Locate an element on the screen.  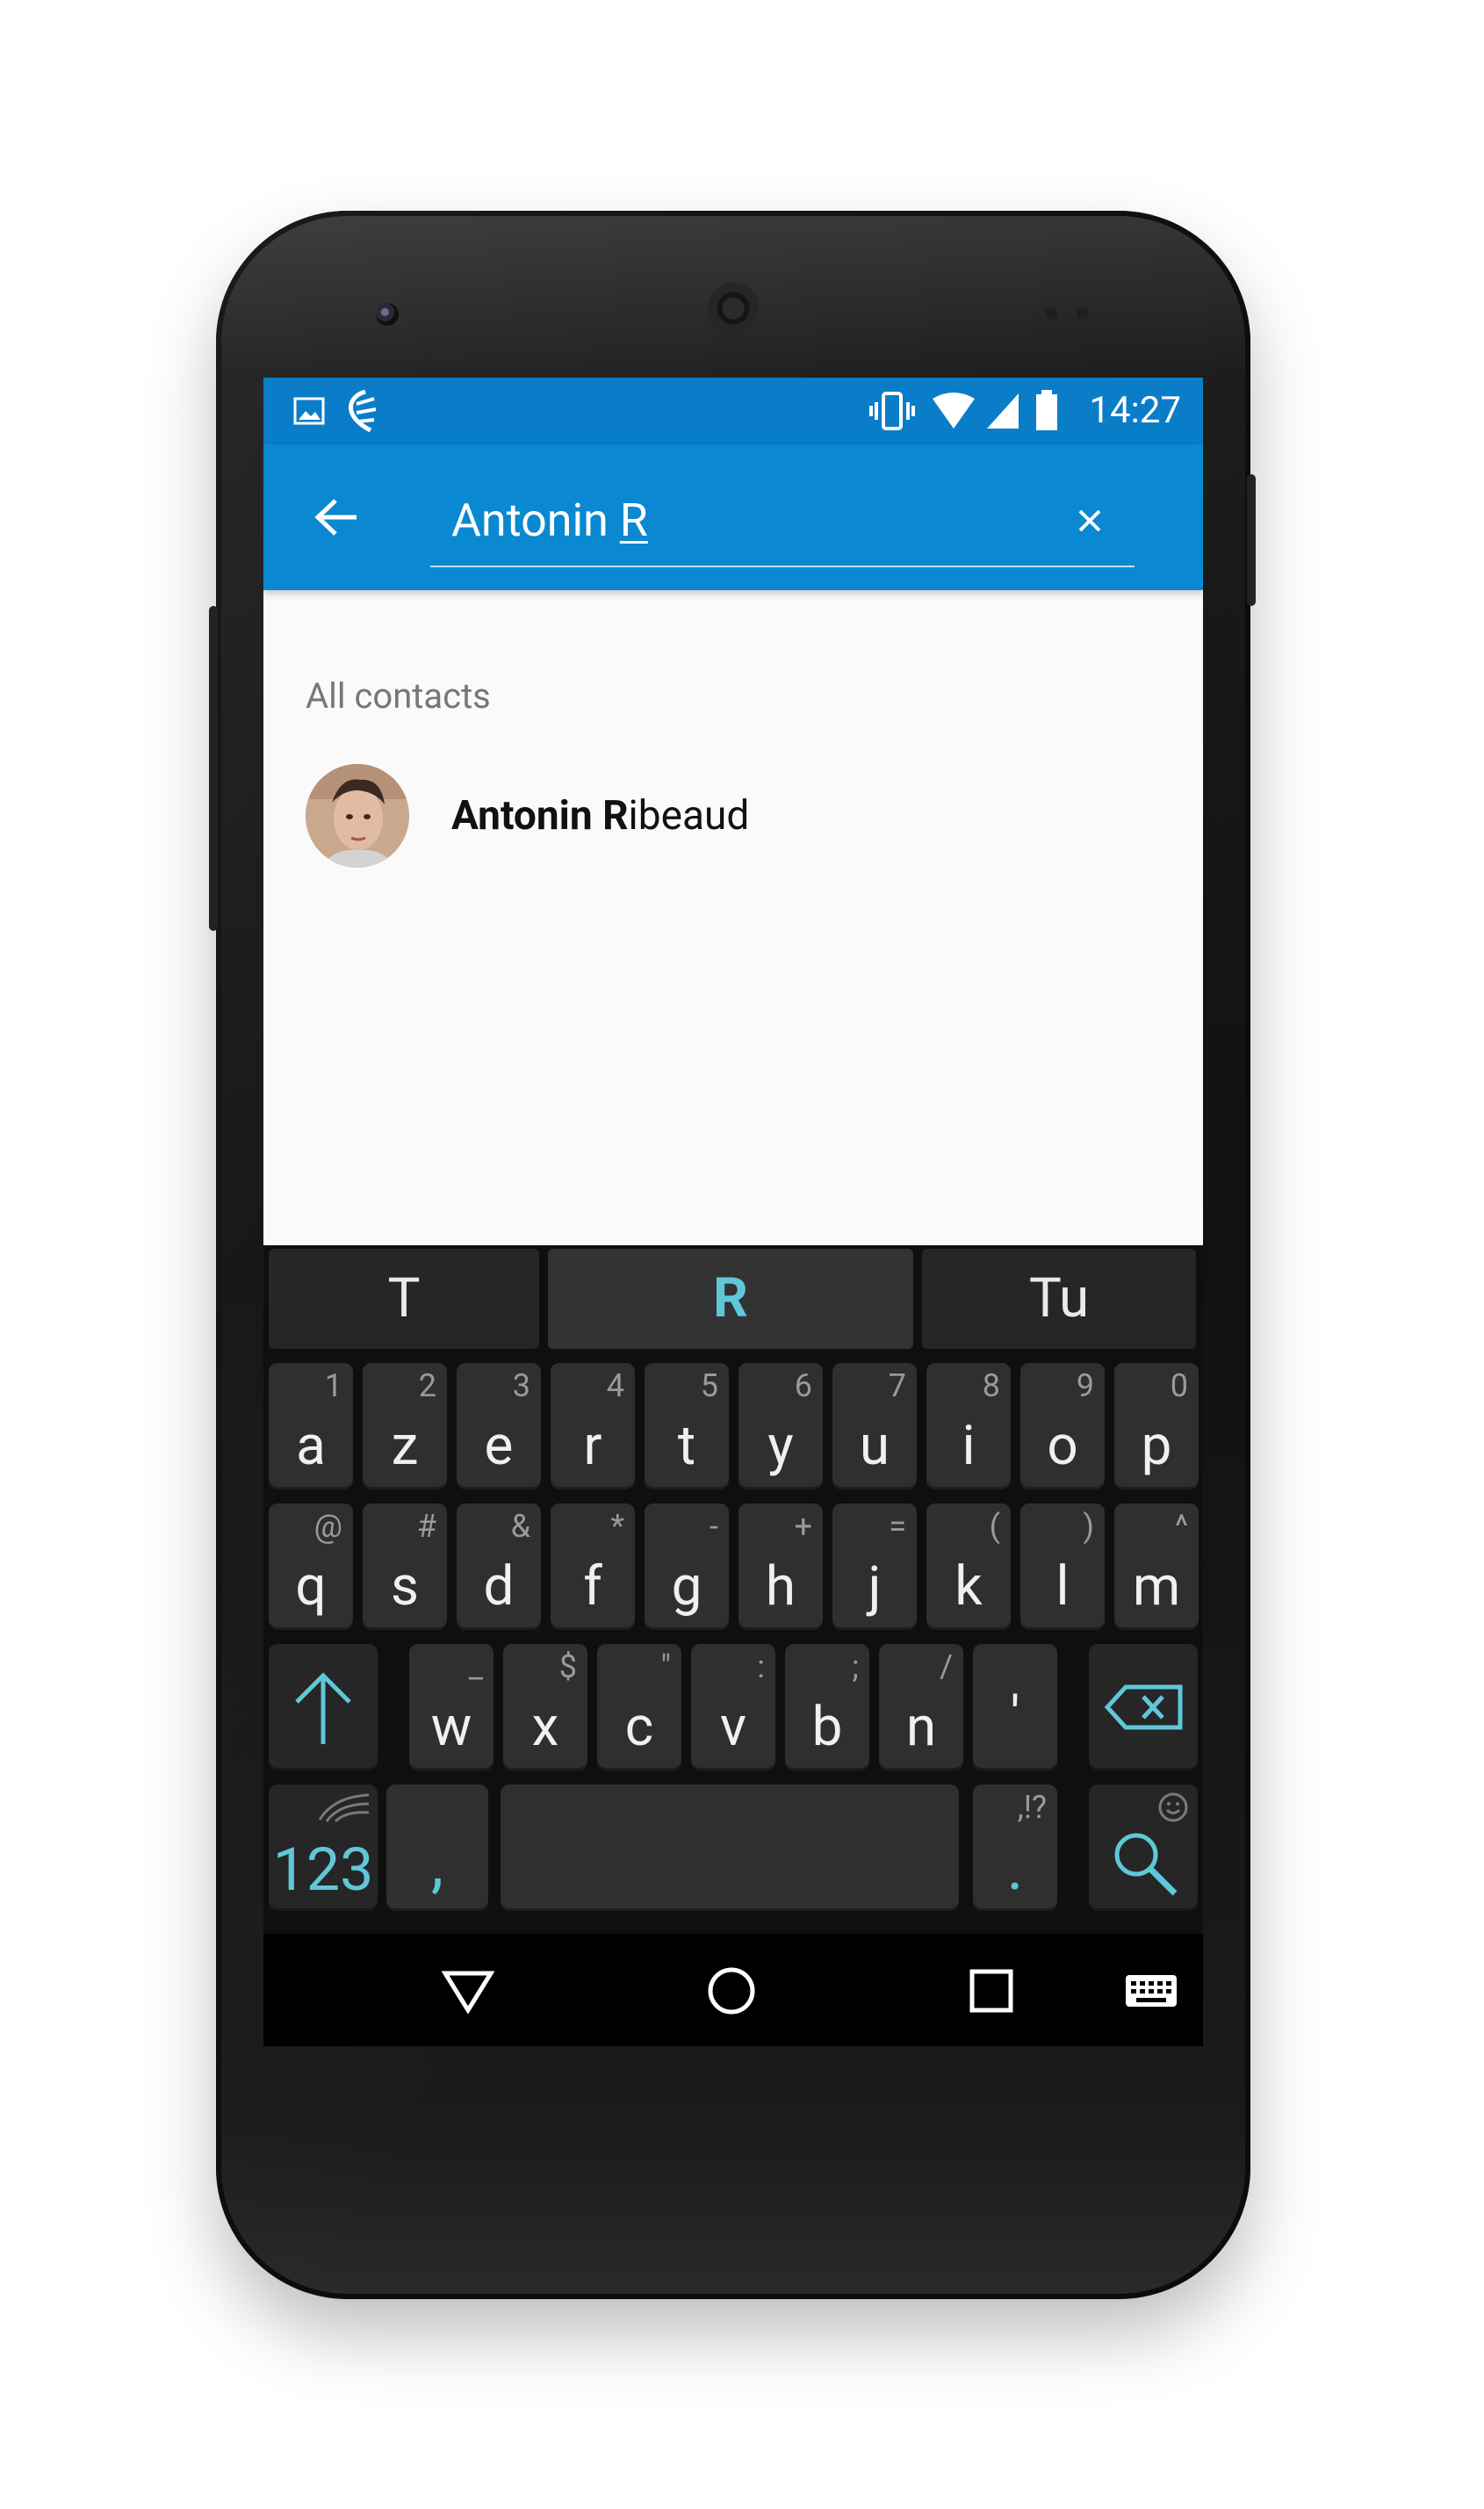
key-sub-label: - is located at coordinates (714, 1526).